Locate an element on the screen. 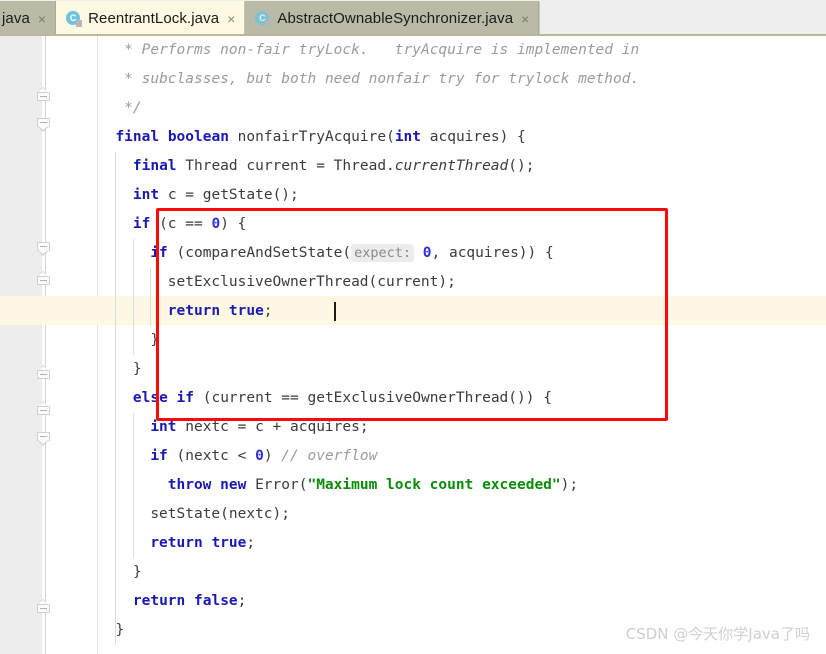 Image resolution: width=826 pixels, height=654 pixels. code-token: throw is located at coordinates (189, 485).